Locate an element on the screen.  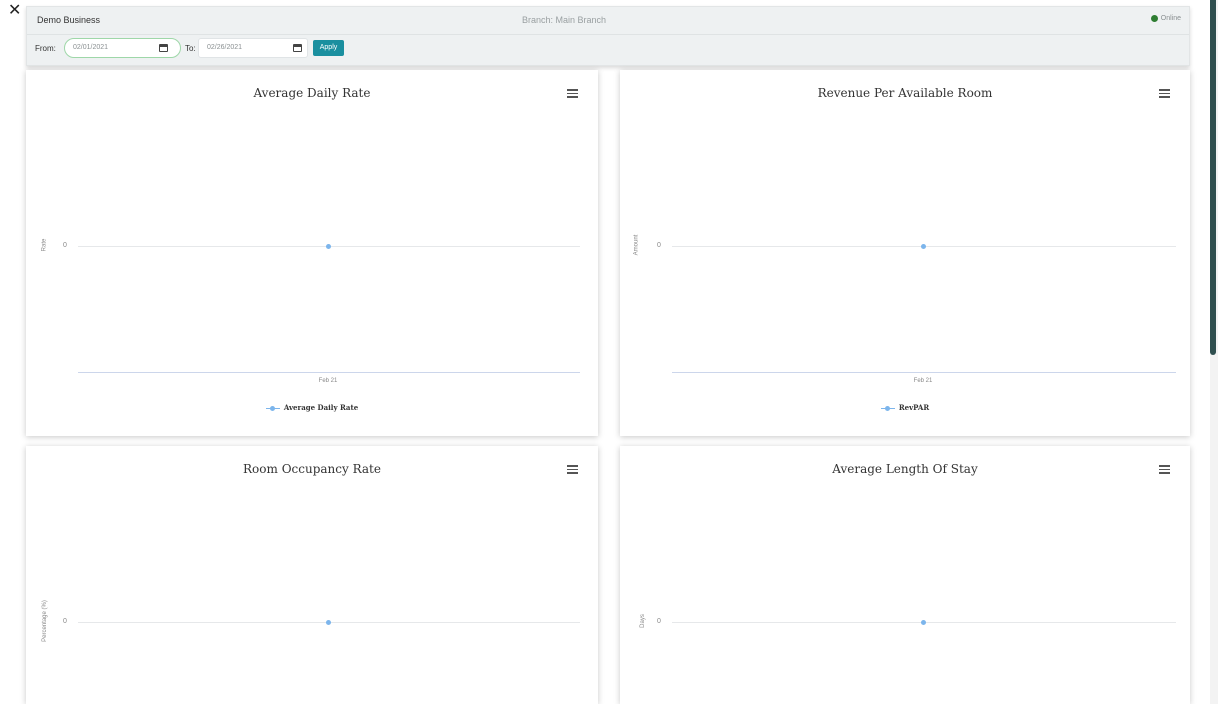
from-label: From: is located at coordinates (45, 48).